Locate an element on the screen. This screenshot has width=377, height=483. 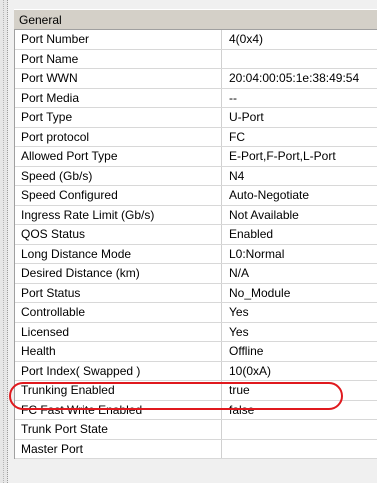
property-row: Master Port is located at coordinates (196, 449).